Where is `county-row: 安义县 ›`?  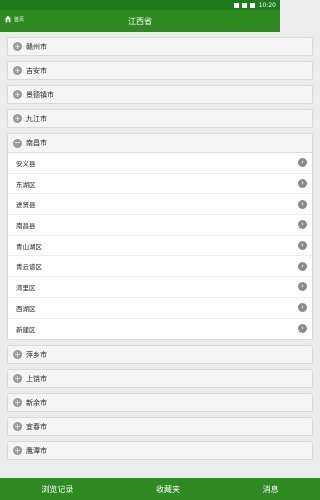
county-row: 安义县 › is located at coordinates (160, 163).